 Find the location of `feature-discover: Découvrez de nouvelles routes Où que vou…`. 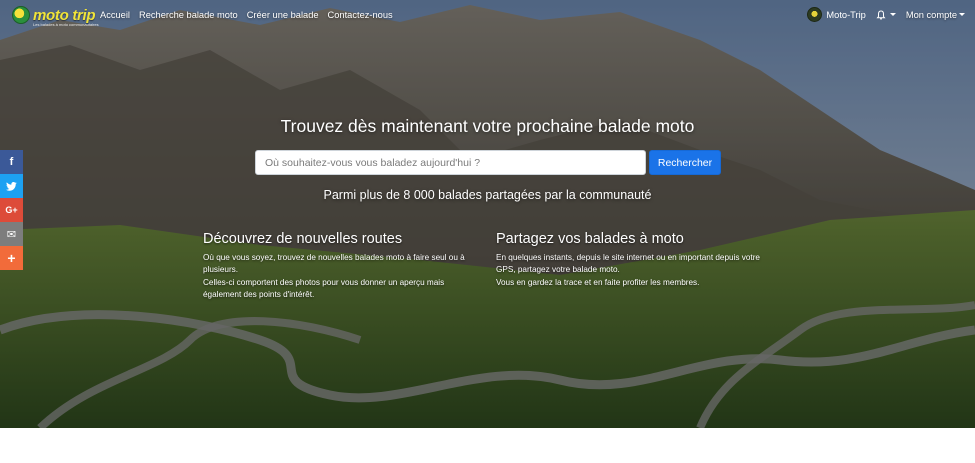

feature-discover: Découvrez de nouvelles routes Où que vou… is located at coordinates (343, 266).